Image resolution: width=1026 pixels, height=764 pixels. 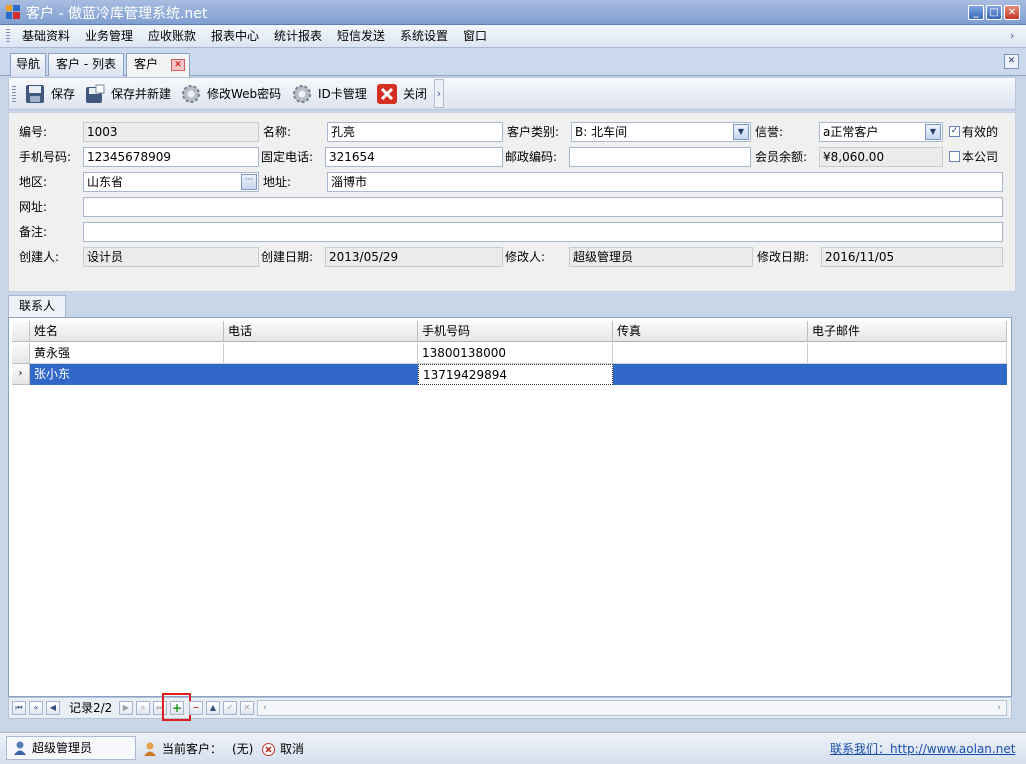 What do you see at coordinates (287, 257) in the screenshot?
I see `create-date-label: 创建日期:` at bounding box center [287, 257].